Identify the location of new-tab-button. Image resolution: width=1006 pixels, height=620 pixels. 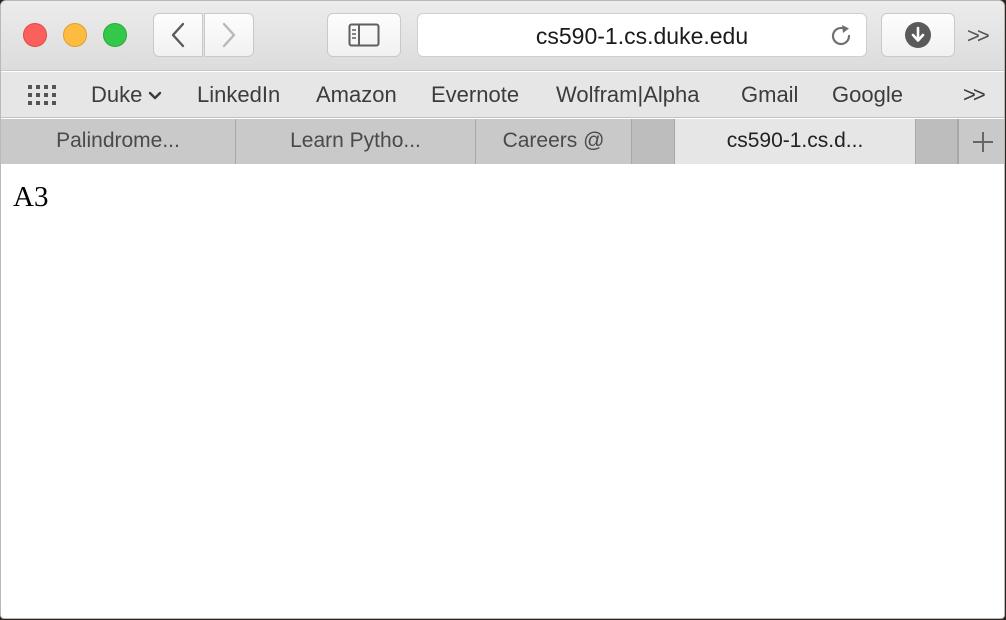
(981, 141).